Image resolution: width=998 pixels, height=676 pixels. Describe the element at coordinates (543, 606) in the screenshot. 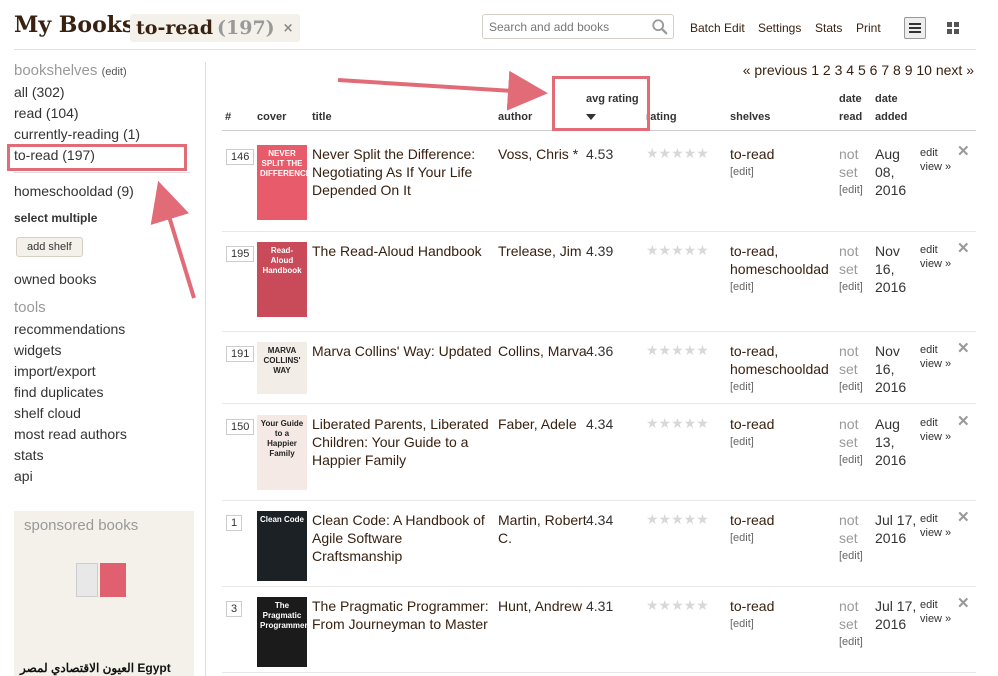

I see `book-author-link: Hunt, Andrew` at that location.